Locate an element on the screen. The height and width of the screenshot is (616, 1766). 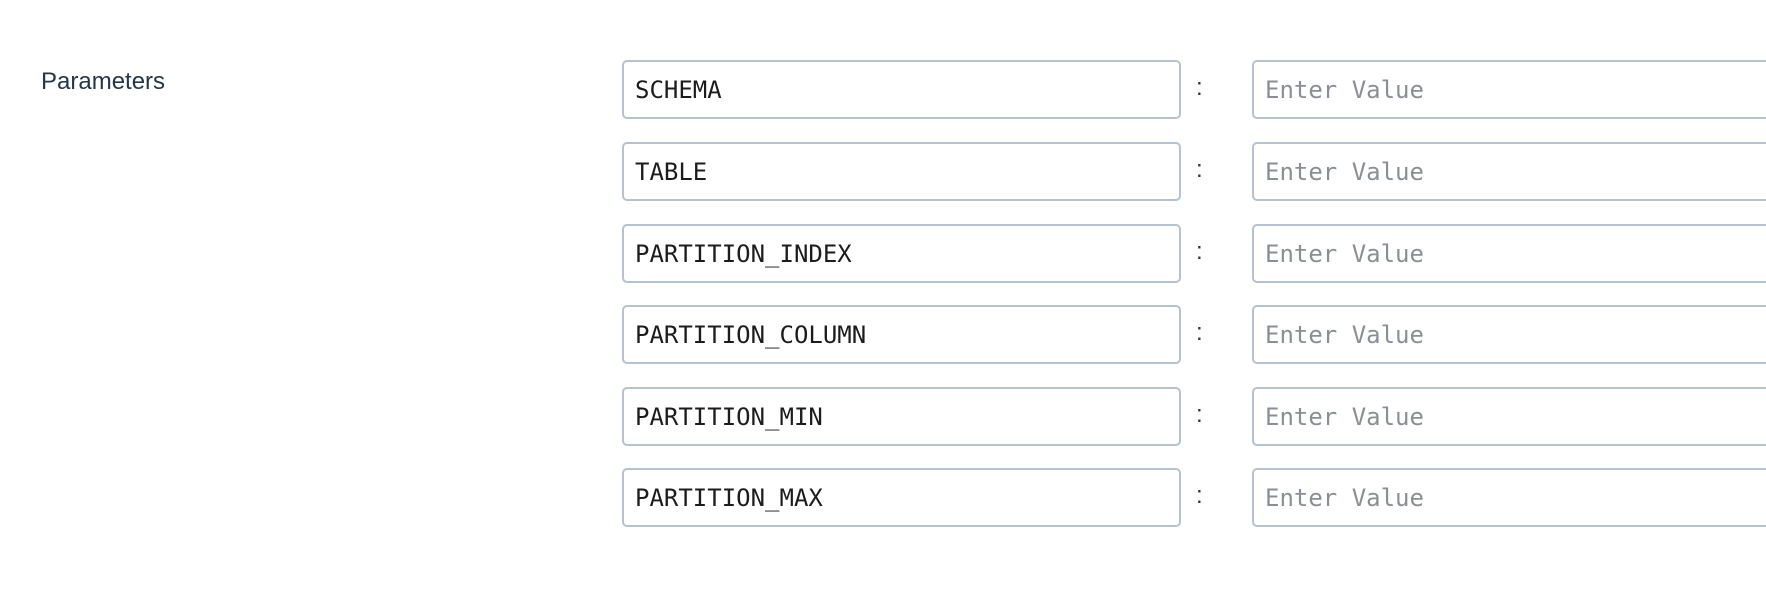
parameter-row-partition-index: : is located at coordinates (1194, 253).